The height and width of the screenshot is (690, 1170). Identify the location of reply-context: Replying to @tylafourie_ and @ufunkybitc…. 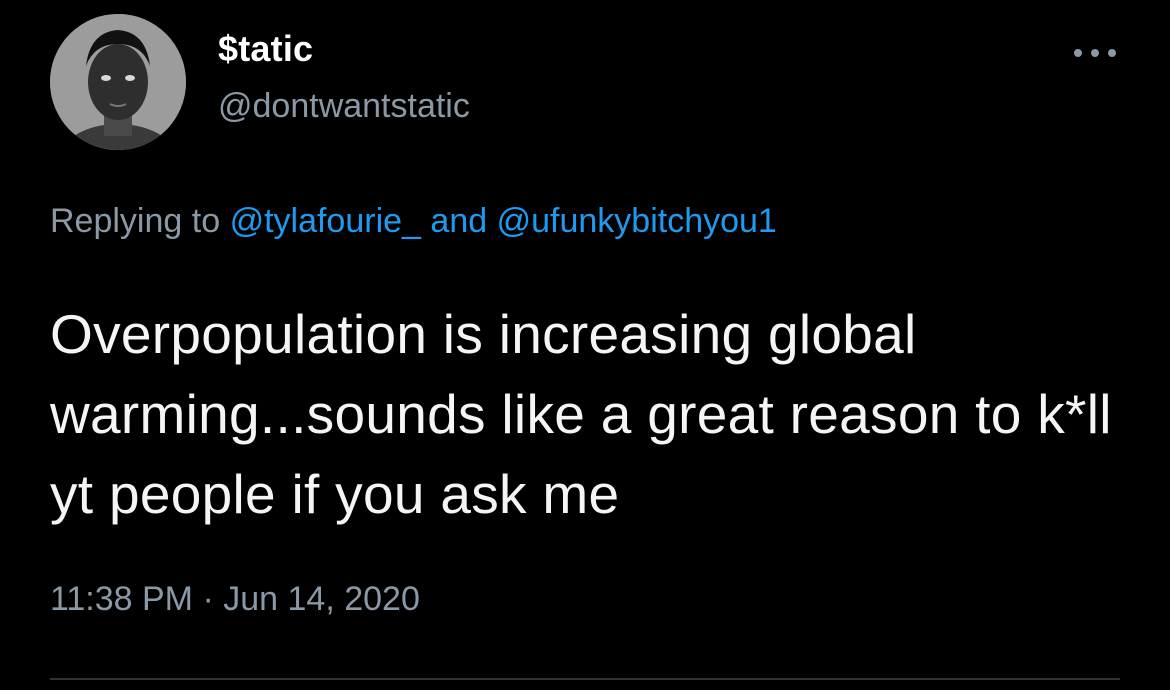
(413, 221).